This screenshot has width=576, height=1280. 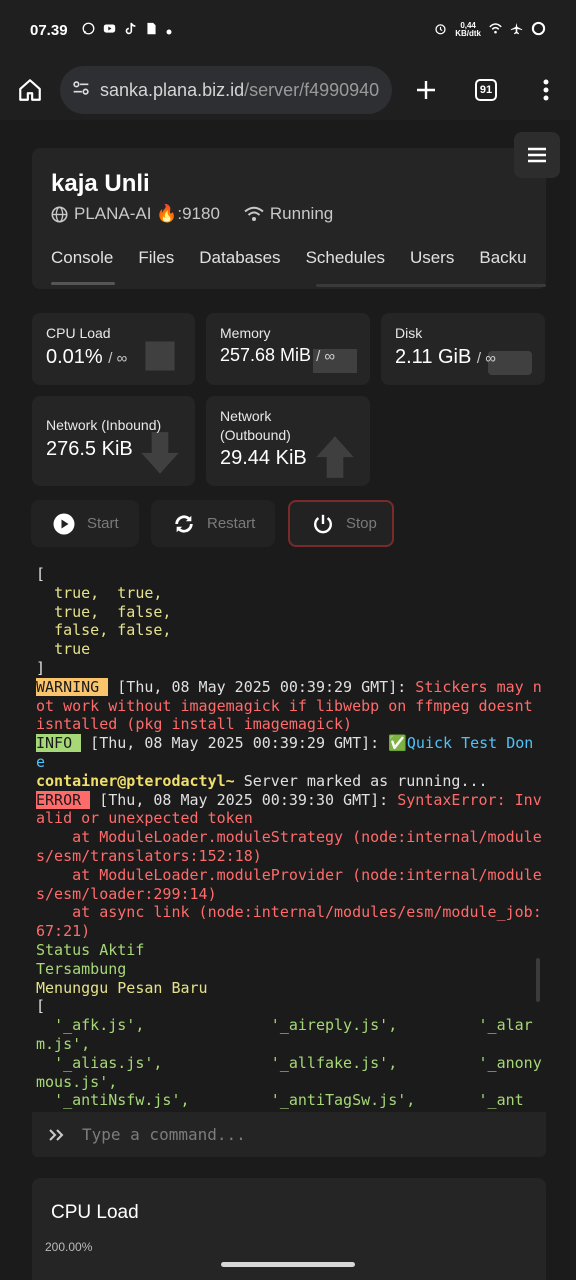 I want to click on address-bar: sanka.plana.biz.id/server/f4990940, so click(x=226, y=90).